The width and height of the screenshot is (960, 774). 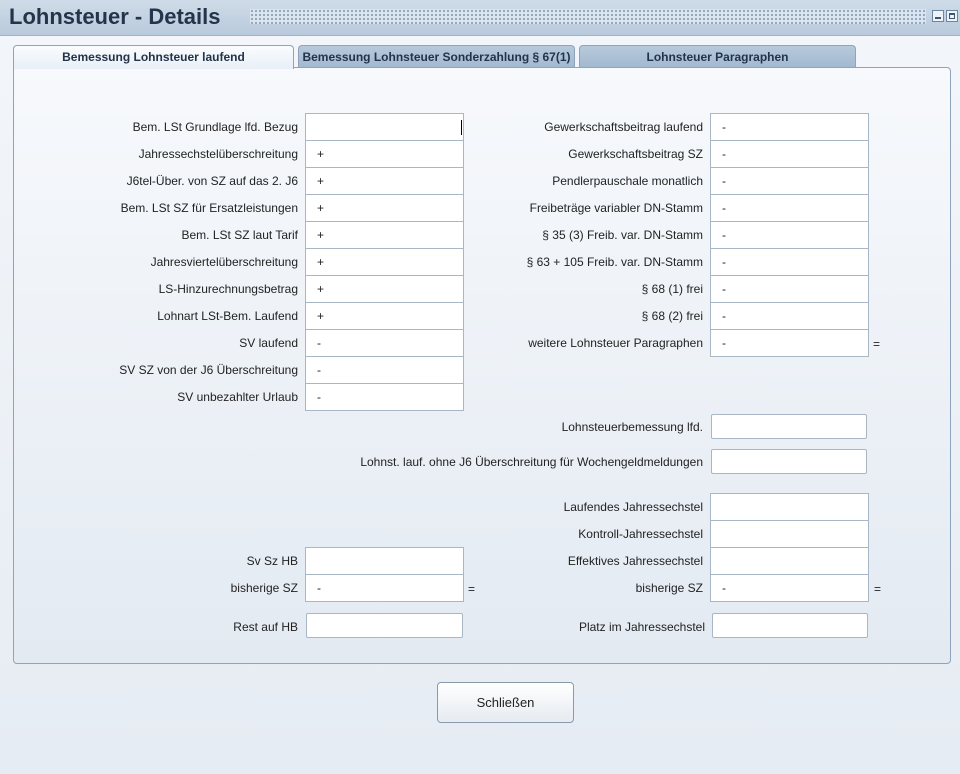 What do you see at coordinates (272, 561) in the screenshot?
I see `row-label: Sv Sz HB` at bounding box center [272, 561].